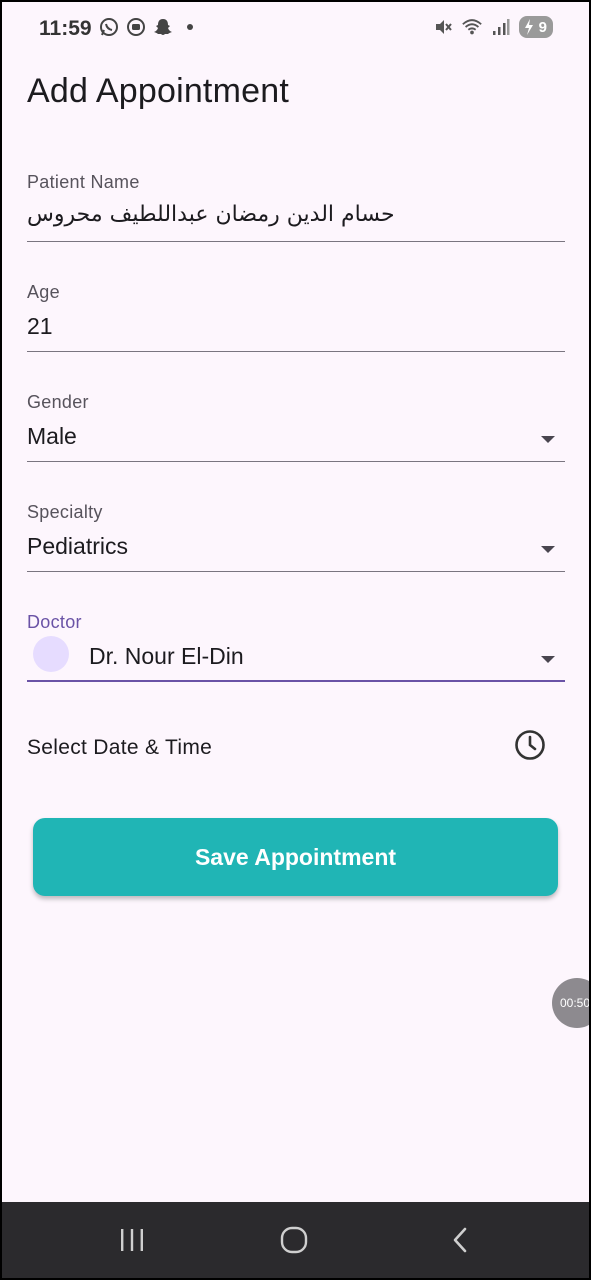 This screenshot has width=591, height=1280. What do you see at coordinates (43, 292) in the screenshot?
I see `age-label: Age` at bounding box center [43, 292].